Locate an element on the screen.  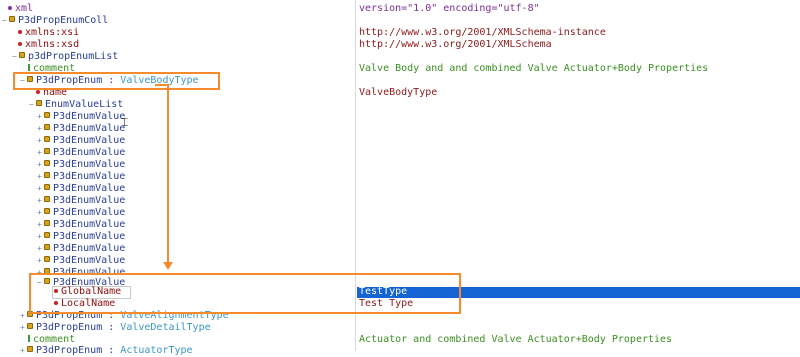
value-name: ValveBodyType is located at coordinates (398, 93).